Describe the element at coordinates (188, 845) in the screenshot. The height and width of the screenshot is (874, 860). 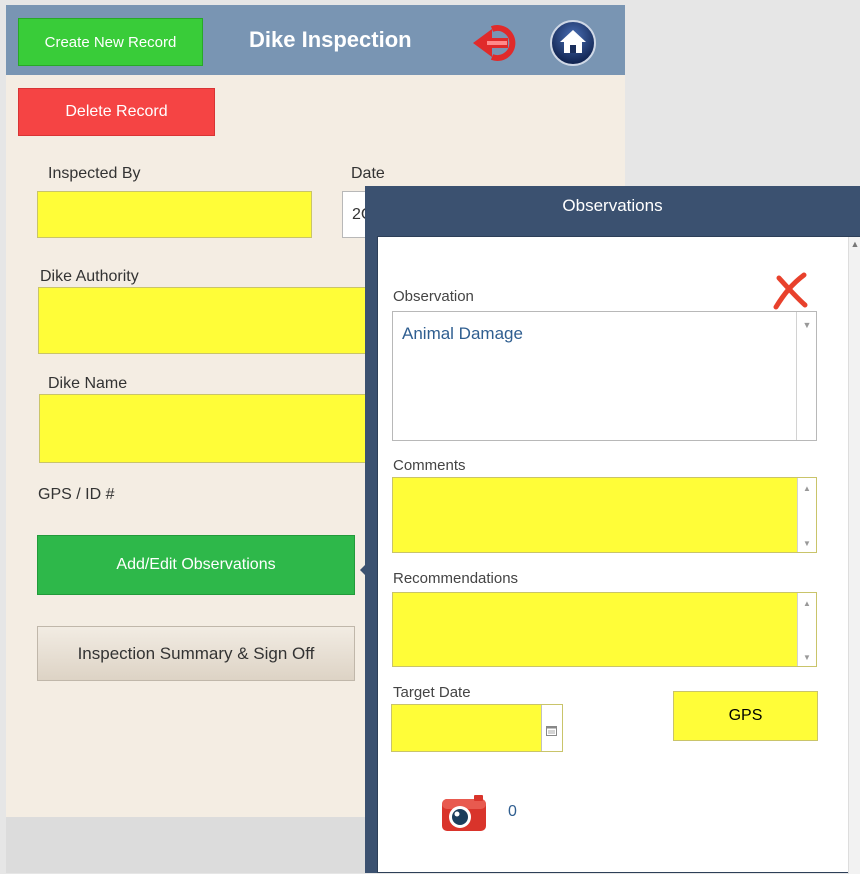
I see `bottom-strip` at that location.